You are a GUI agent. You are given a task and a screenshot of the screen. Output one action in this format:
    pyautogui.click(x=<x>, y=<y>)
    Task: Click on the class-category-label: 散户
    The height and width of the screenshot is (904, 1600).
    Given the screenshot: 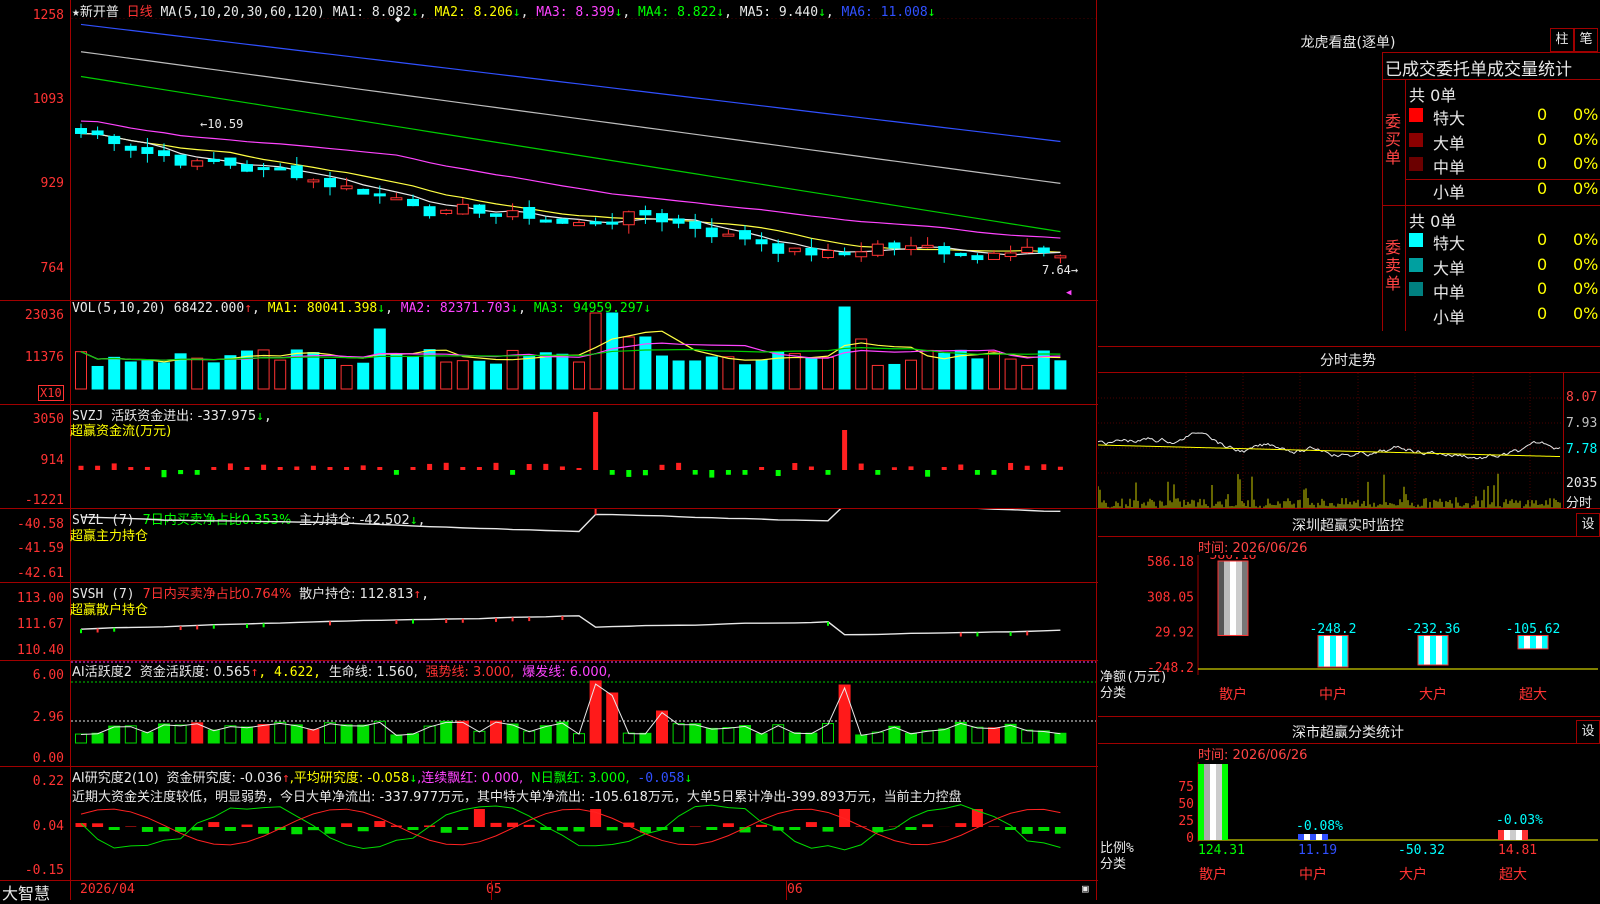 What is the action you would take?
    pyautogui.click(x=1213, y=874)
    